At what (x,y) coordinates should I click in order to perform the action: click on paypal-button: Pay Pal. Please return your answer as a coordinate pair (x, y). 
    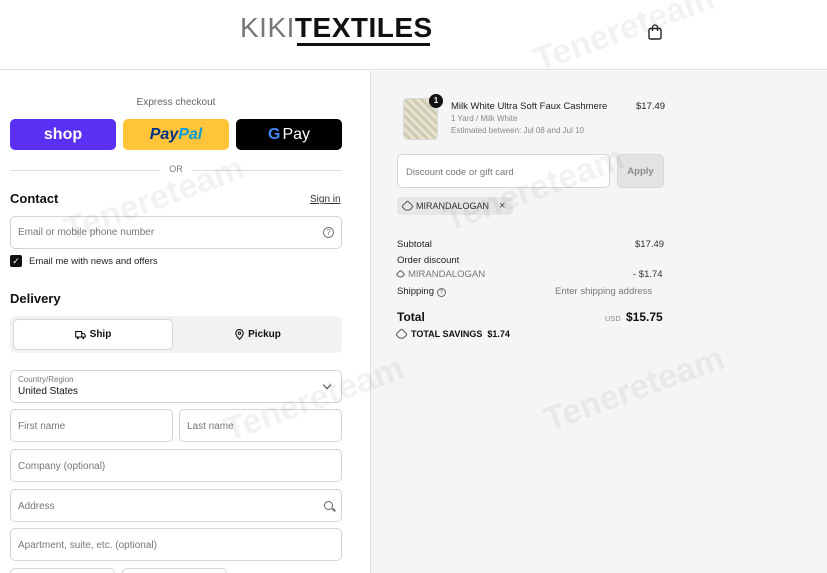
    Looking at the image, I should click on (176, 134).